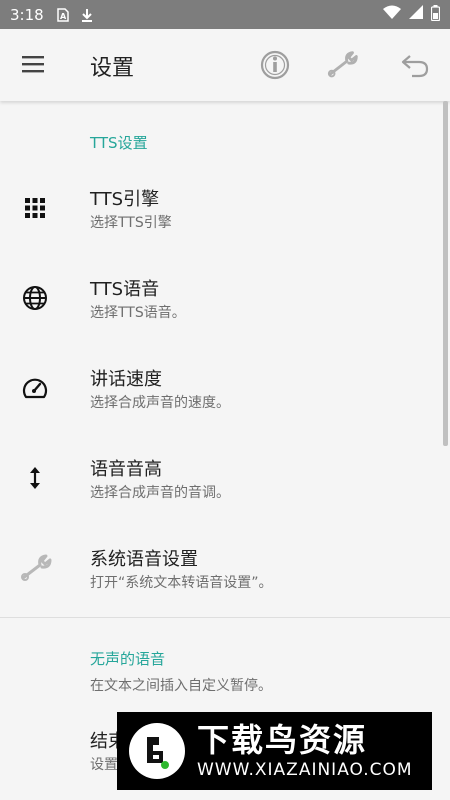 This screenshot has height=800, width=450. What do you see at coordinates (221, 210) in the screenshot?
I see `pref-tts-engine: TTS引擎 选择TTS引擎` at bounding box center [221, 210].